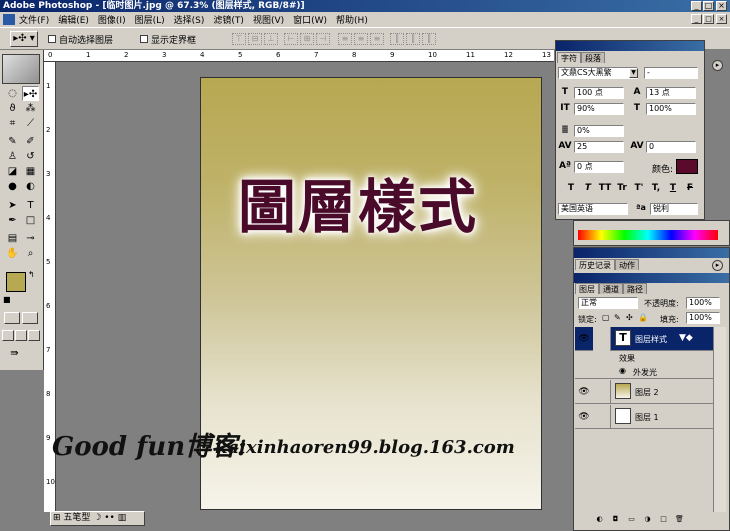 The width and height of the screenshot is (730, 531). Describe the element at coordinates (30, 220) in the screenshot. I see `shape-tool-icon: □` at that location.